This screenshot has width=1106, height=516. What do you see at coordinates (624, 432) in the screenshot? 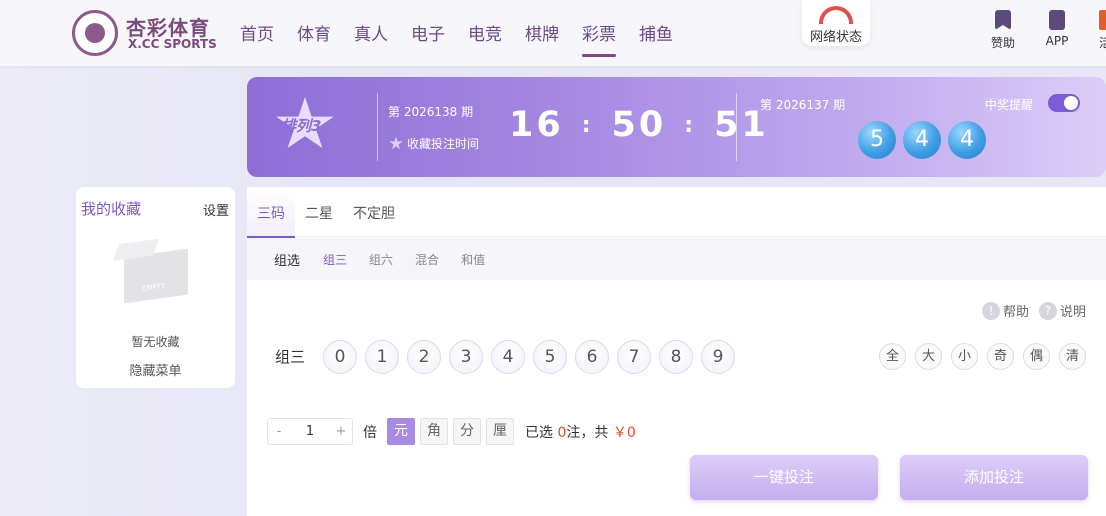
I see `total-amount: ￥0` at bounding box center [624, 432].